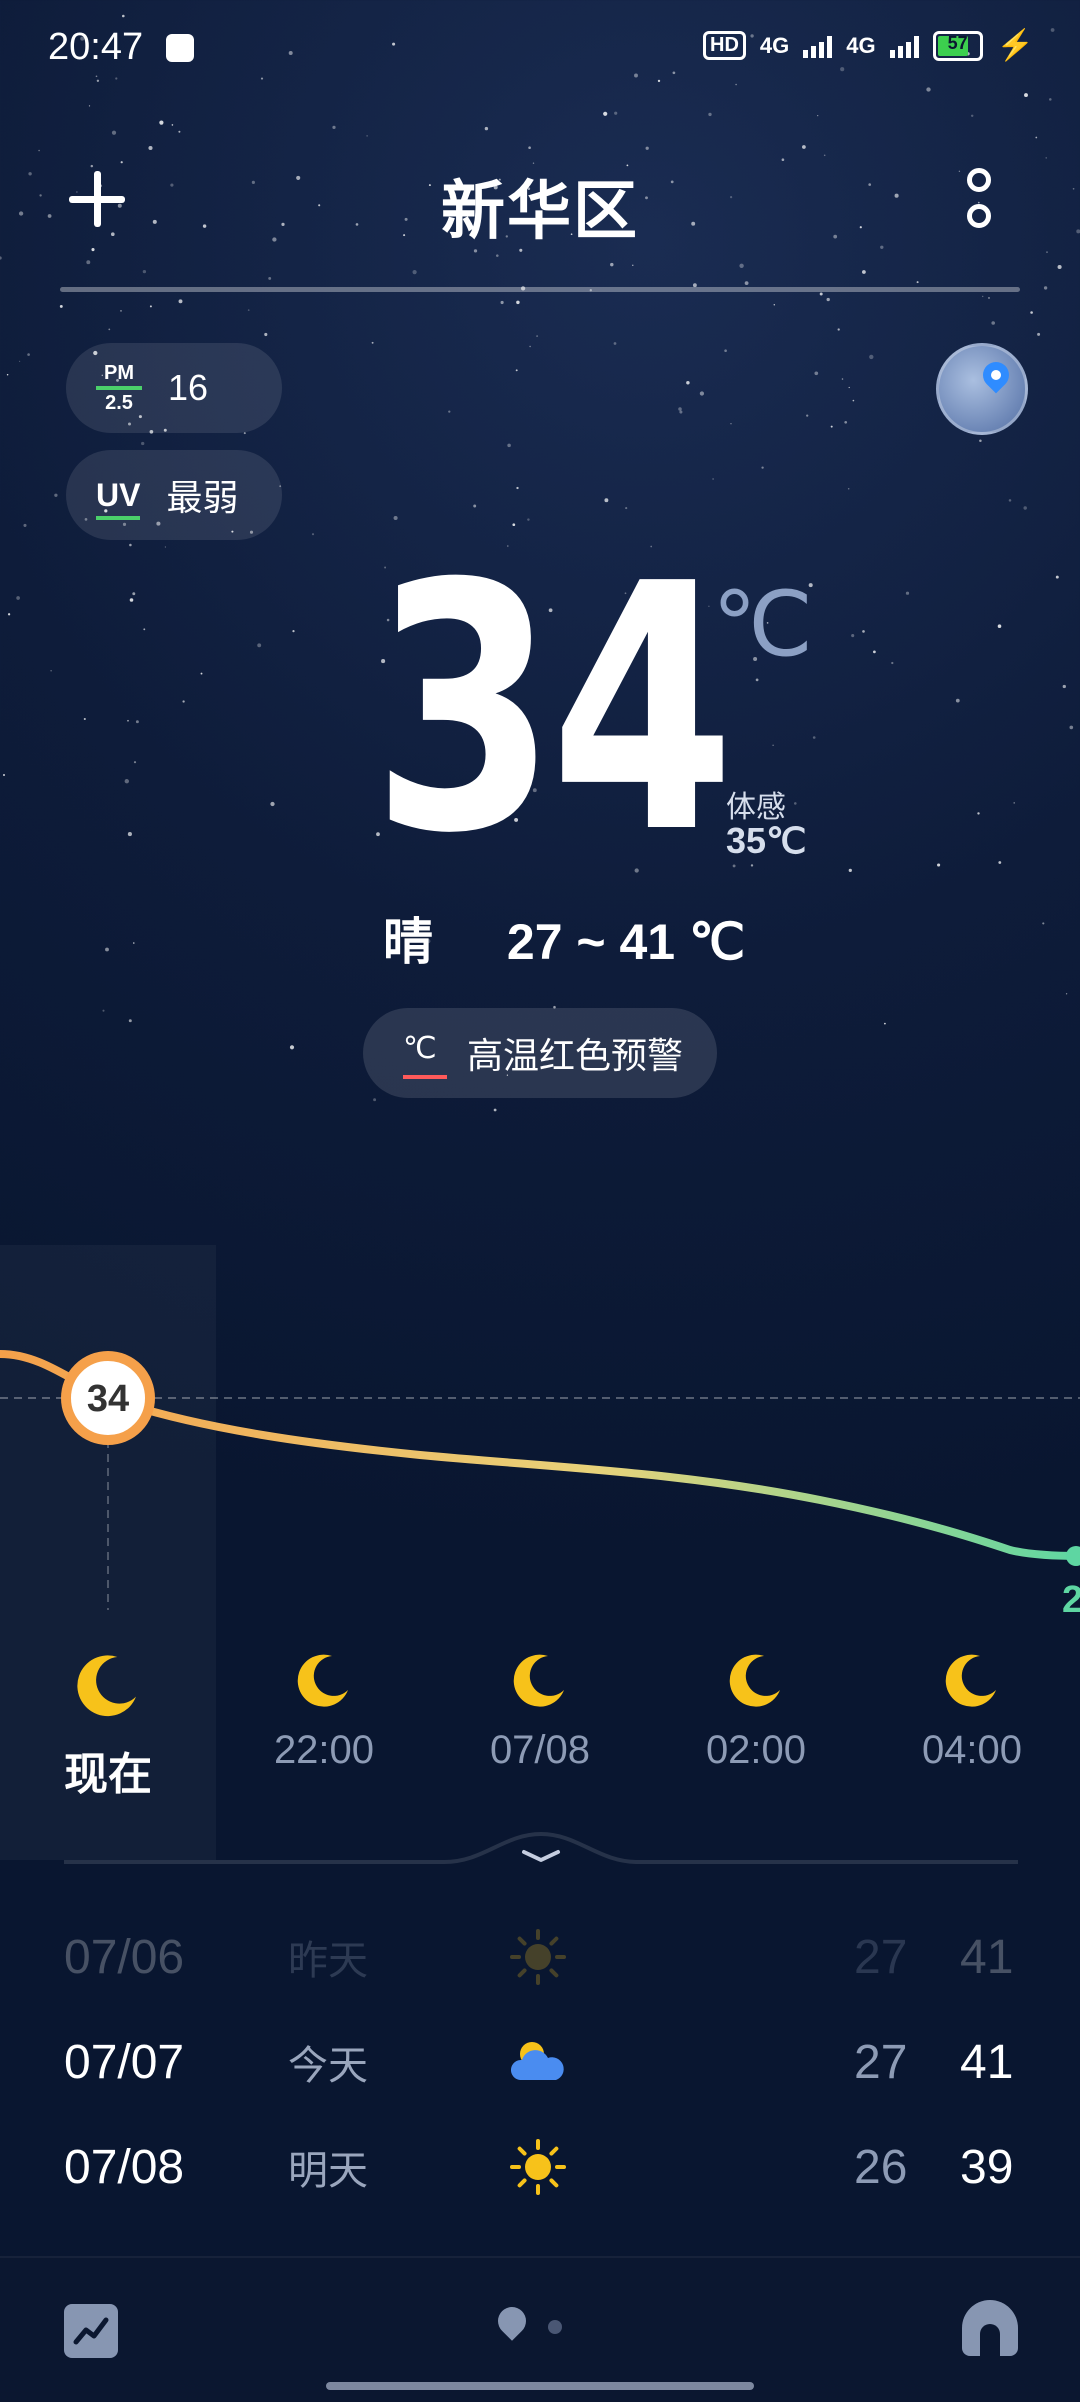 This screenshot has height=2402, width=1080. I want to click on hourly-item: 07/08, so click(540, 1711).